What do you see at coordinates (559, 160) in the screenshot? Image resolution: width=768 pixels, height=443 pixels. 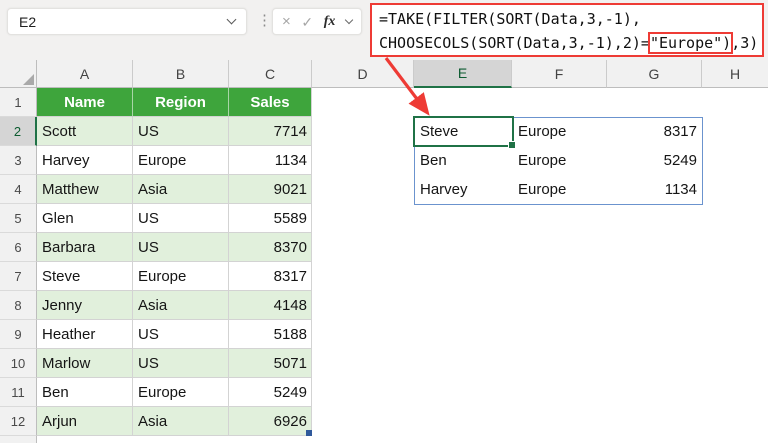 I see `cell-f3: Europe` at bounding box center [559, 160].